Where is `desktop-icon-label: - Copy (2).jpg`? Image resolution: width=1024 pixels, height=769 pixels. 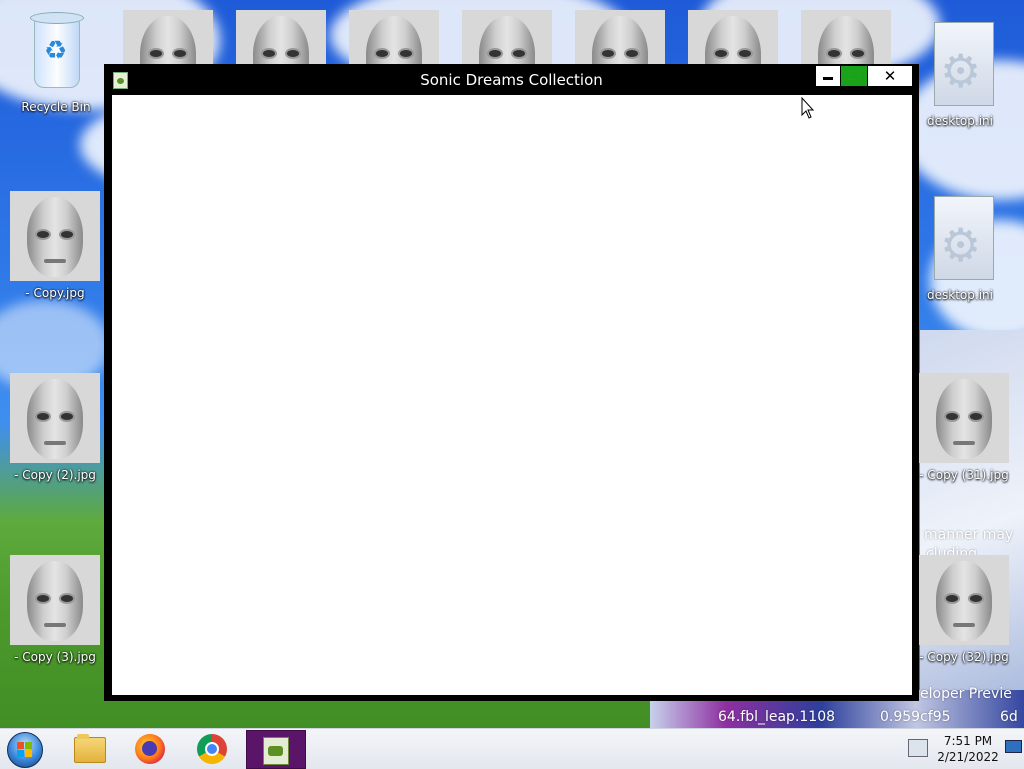
desktop-icon-label: - Copy (2).jpg is located at coordinates (55, 475).